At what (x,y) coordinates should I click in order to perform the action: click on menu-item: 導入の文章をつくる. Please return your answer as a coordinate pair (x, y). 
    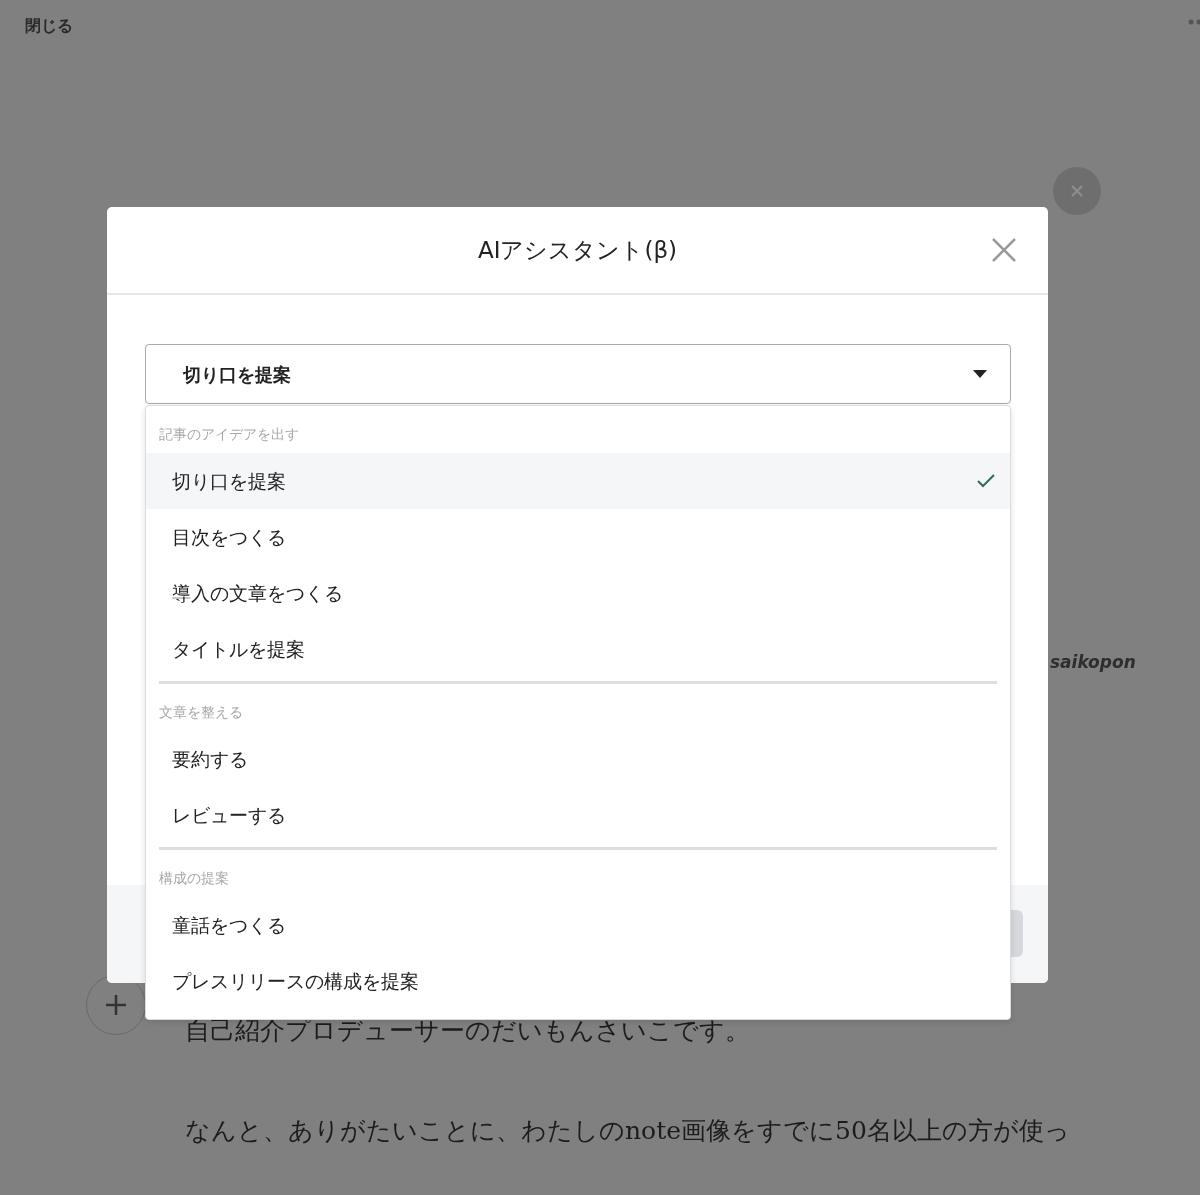
    Looking at the image, I should click on (578, 593).